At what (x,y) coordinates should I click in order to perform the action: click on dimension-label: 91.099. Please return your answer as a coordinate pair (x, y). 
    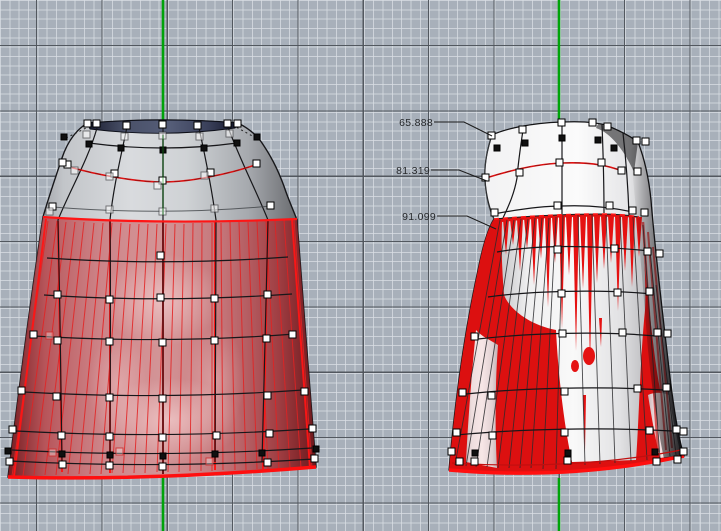
    Looking at the image, I should click on (419, 217).